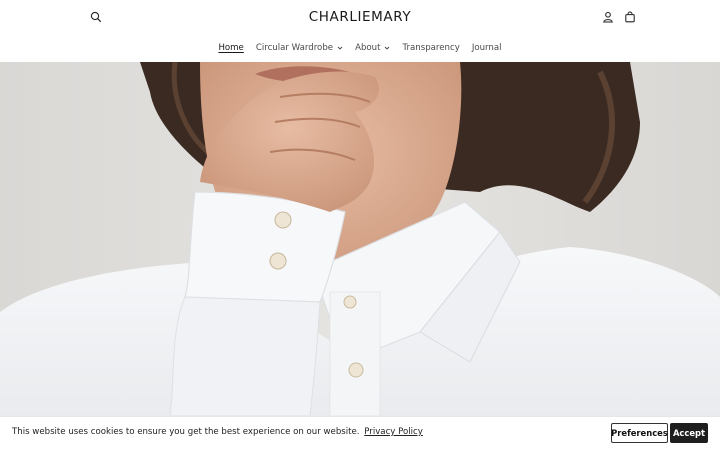  What do you see at coordinates (294, 48) in the screenshot?
I see `nav-item-label: Circular Wardrobe` at bounding box center [294, 48].